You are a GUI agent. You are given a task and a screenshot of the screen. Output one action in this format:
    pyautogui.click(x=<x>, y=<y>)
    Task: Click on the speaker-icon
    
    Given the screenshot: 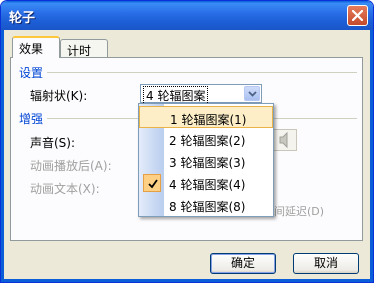 What is the action you would take?
    pyautogui.click(x=285, y=142)
    